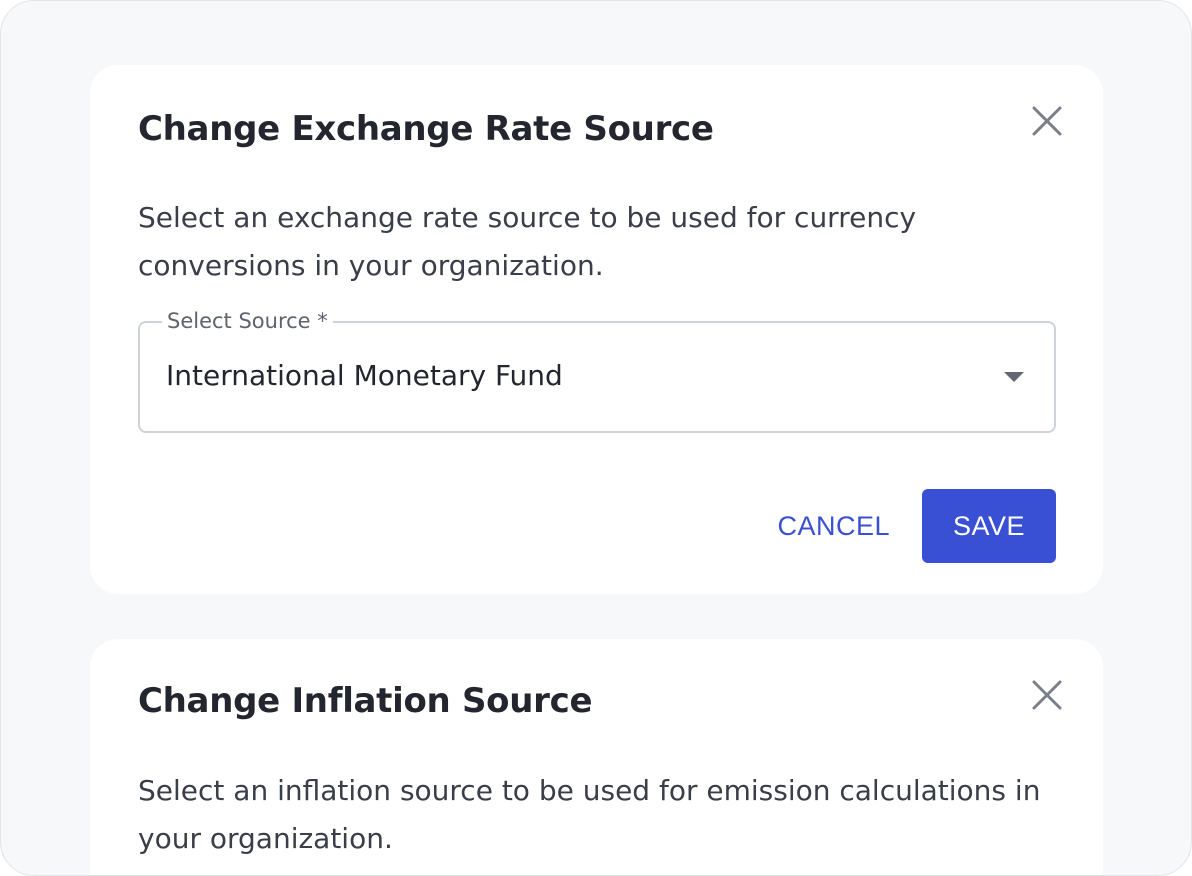 The image size is (1192, 876). What do you see at coordinates (989, 526) in the screenshot?
I see `save-button: SAVE` at bounding box center [989, 526].